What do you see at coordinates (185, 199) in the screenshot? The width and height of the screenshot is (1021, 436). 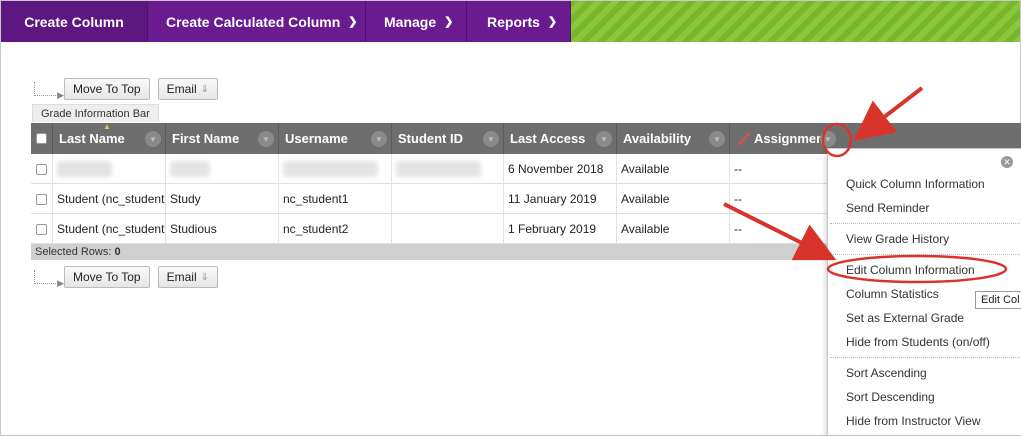 I see `cell-text: Study` at bounding box center [185, 199].